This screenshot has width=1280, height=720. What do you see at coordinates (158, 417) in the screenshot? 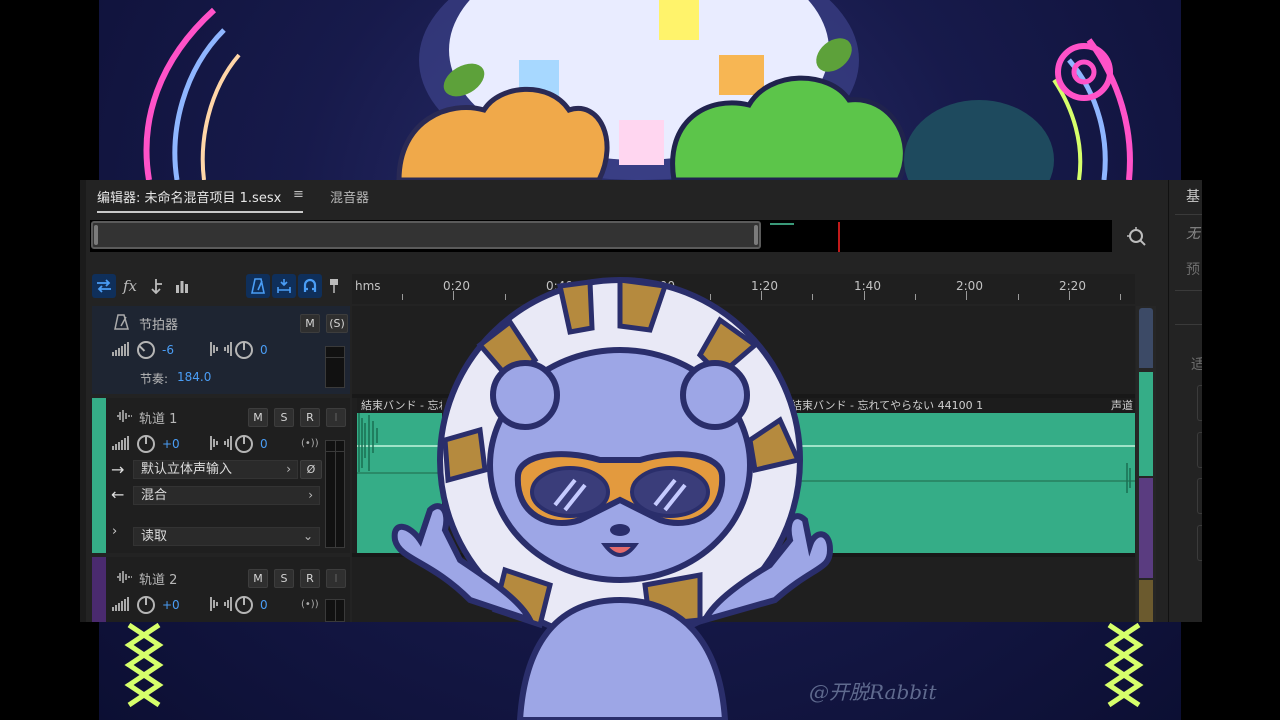
I see `track-1-name: 轨道 1` at bounding box center [158, 417].